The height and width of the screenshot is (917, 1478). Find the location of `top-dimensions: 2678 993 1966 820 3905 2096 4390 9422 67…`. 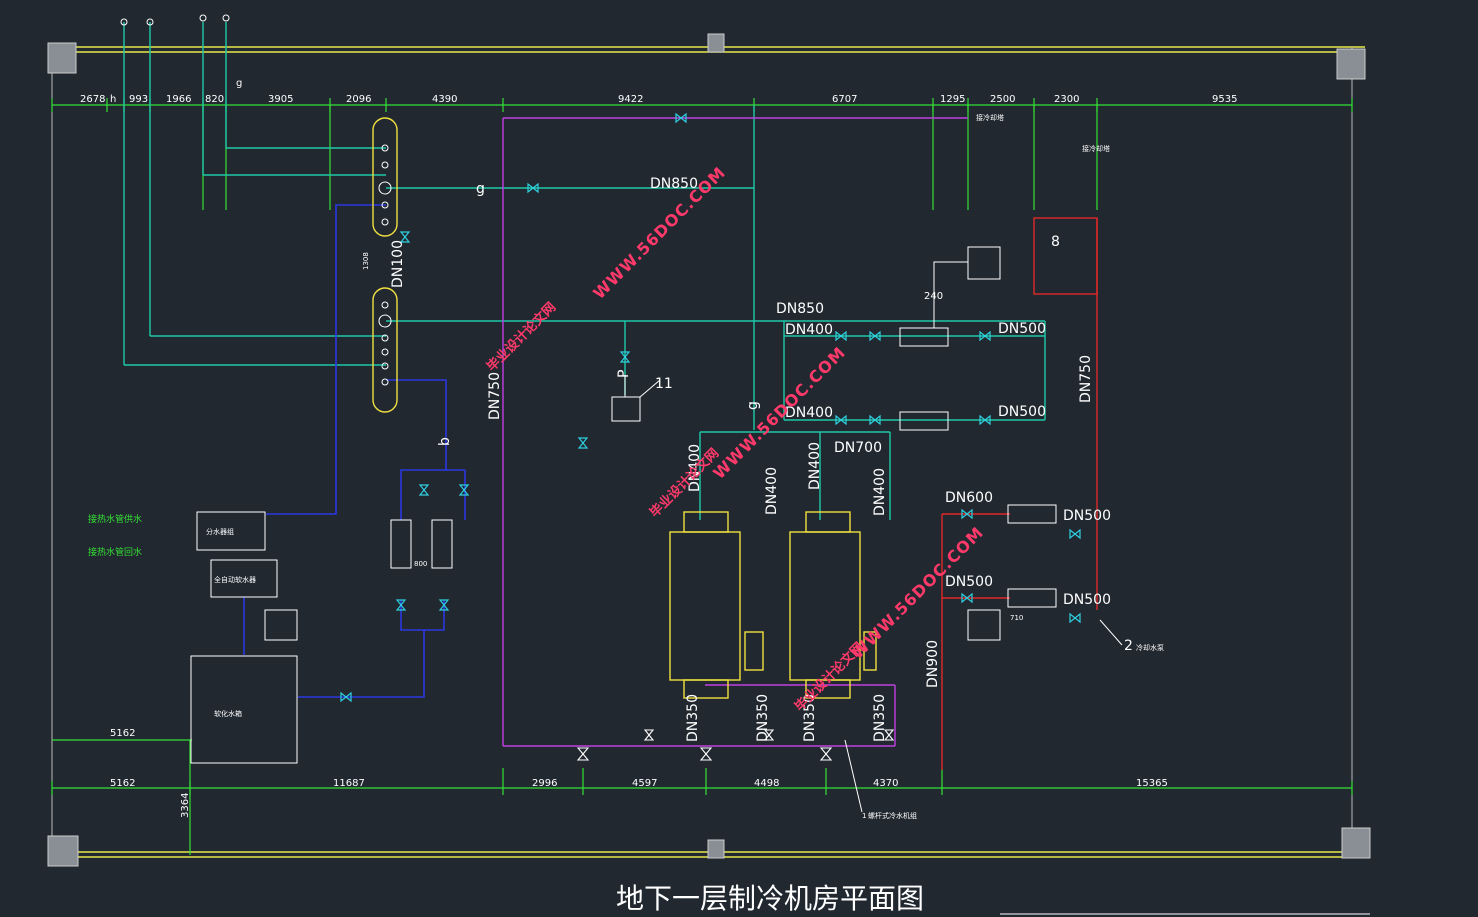

top-dimensions: 2678 993 1966 820 3905 2096 4390 9422 67… is located at coordinates (658, 91).